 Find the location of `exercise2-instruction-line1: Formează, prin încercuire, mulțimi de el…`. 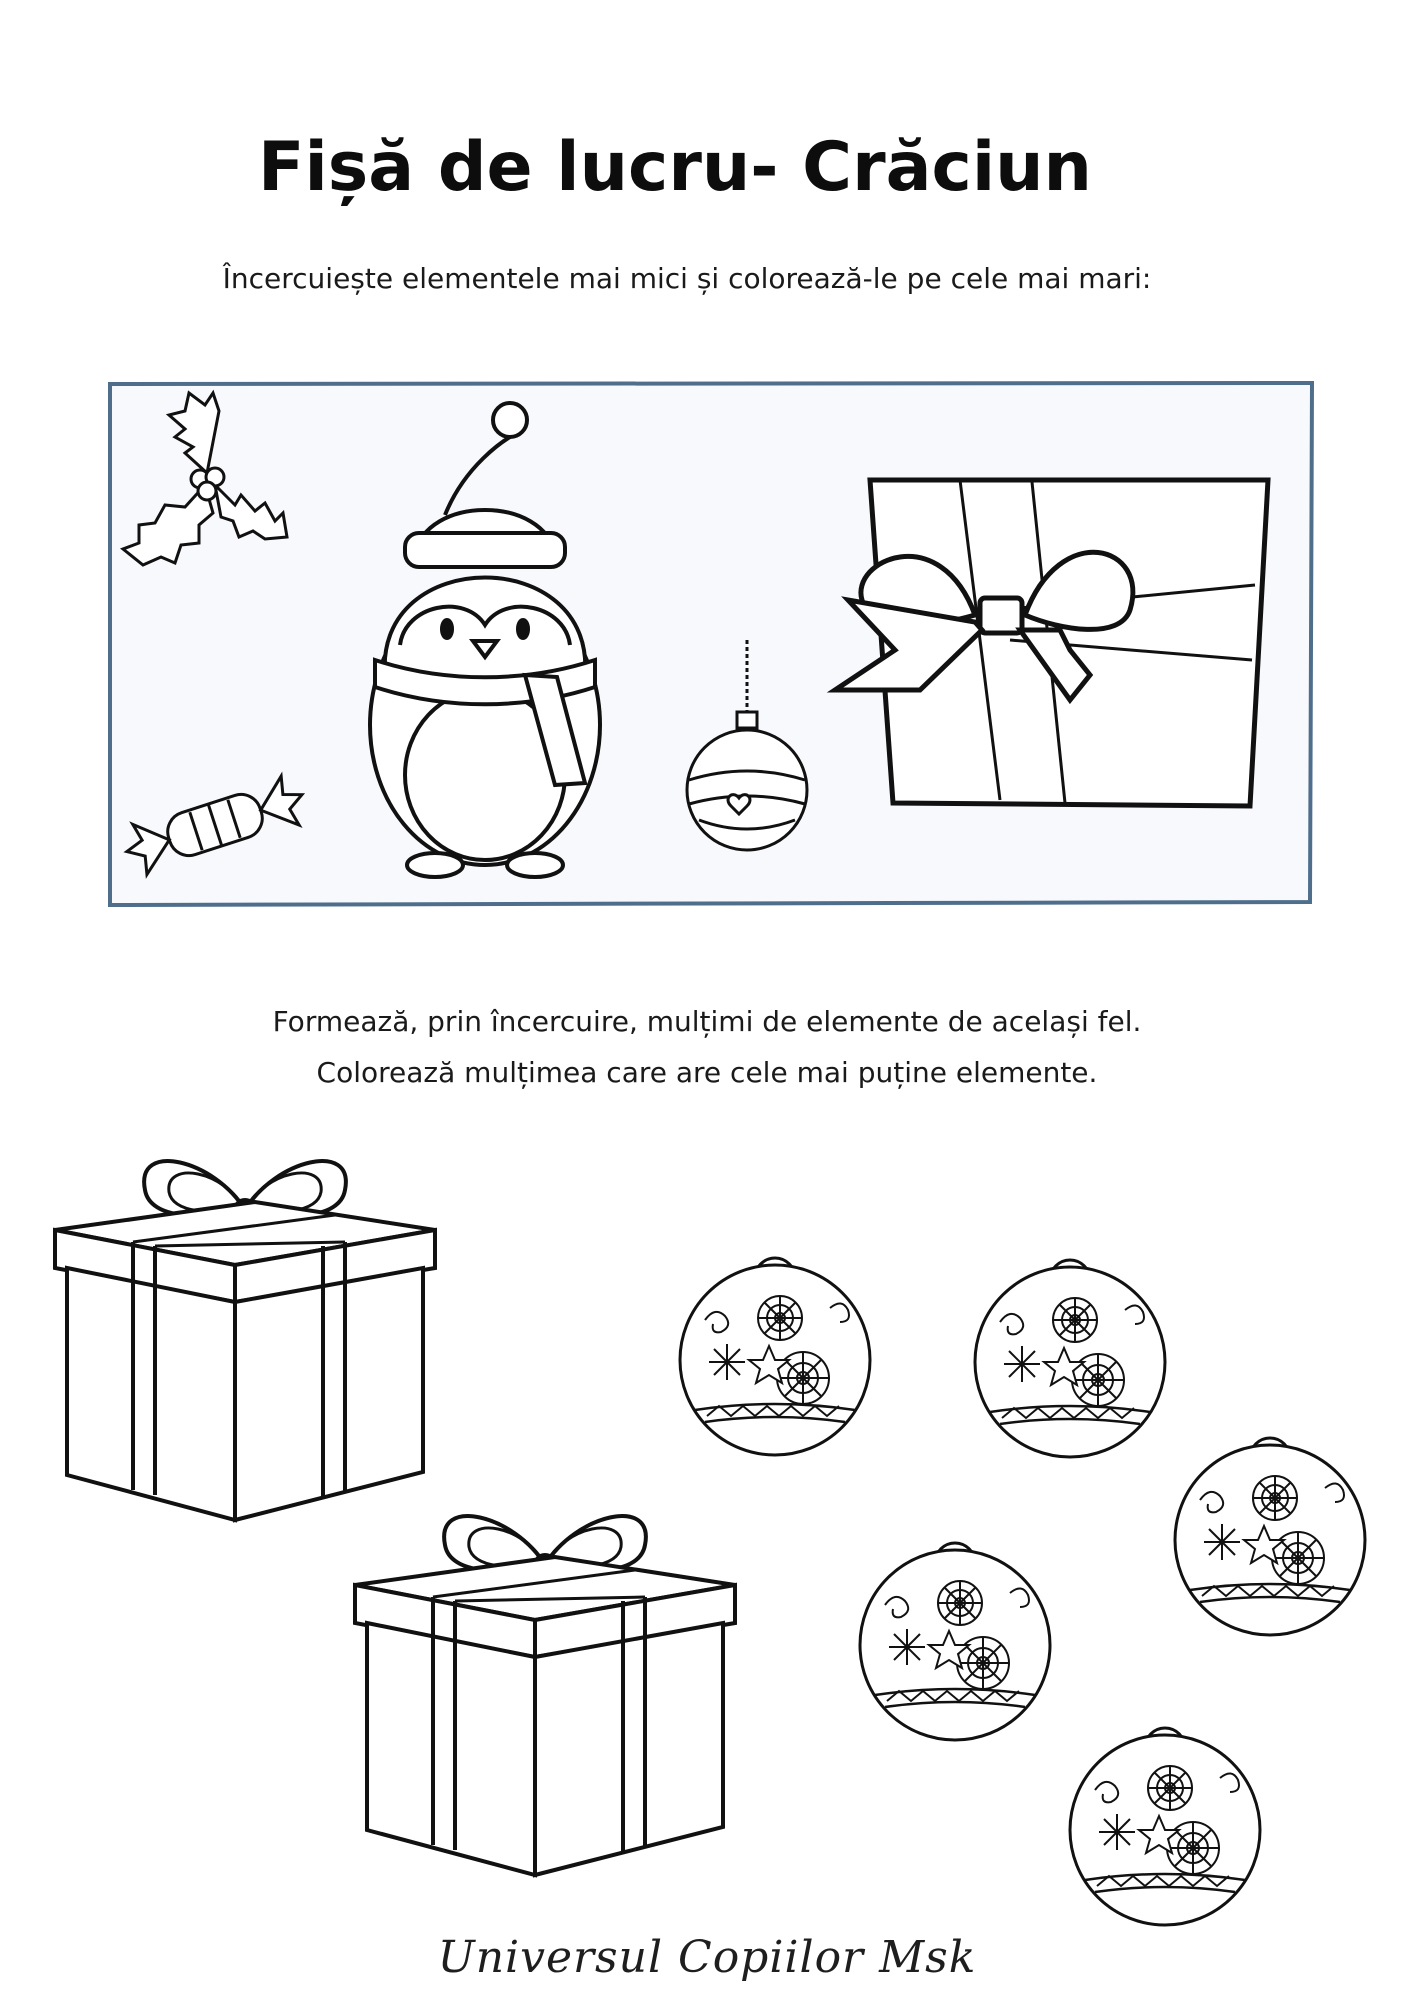

exercise2-instruction-line1: Formează, prin încercuire, mulțimi de el… is located at coordinates (707, 1021).